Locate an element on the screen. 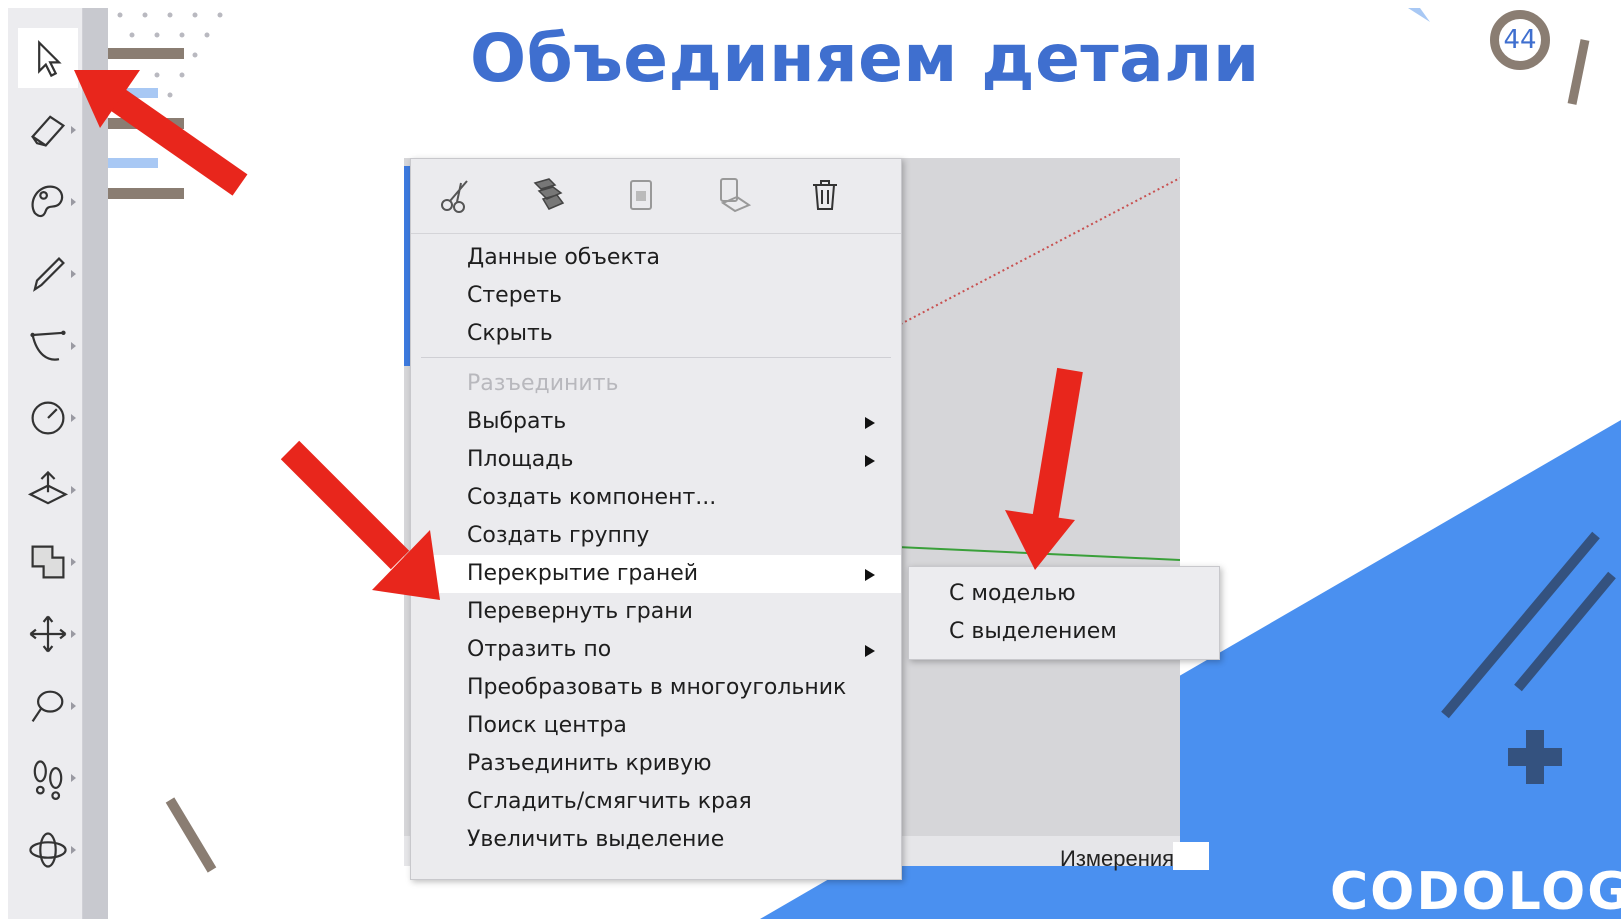  red-arrow-menu is located at coordinates (360, 520).